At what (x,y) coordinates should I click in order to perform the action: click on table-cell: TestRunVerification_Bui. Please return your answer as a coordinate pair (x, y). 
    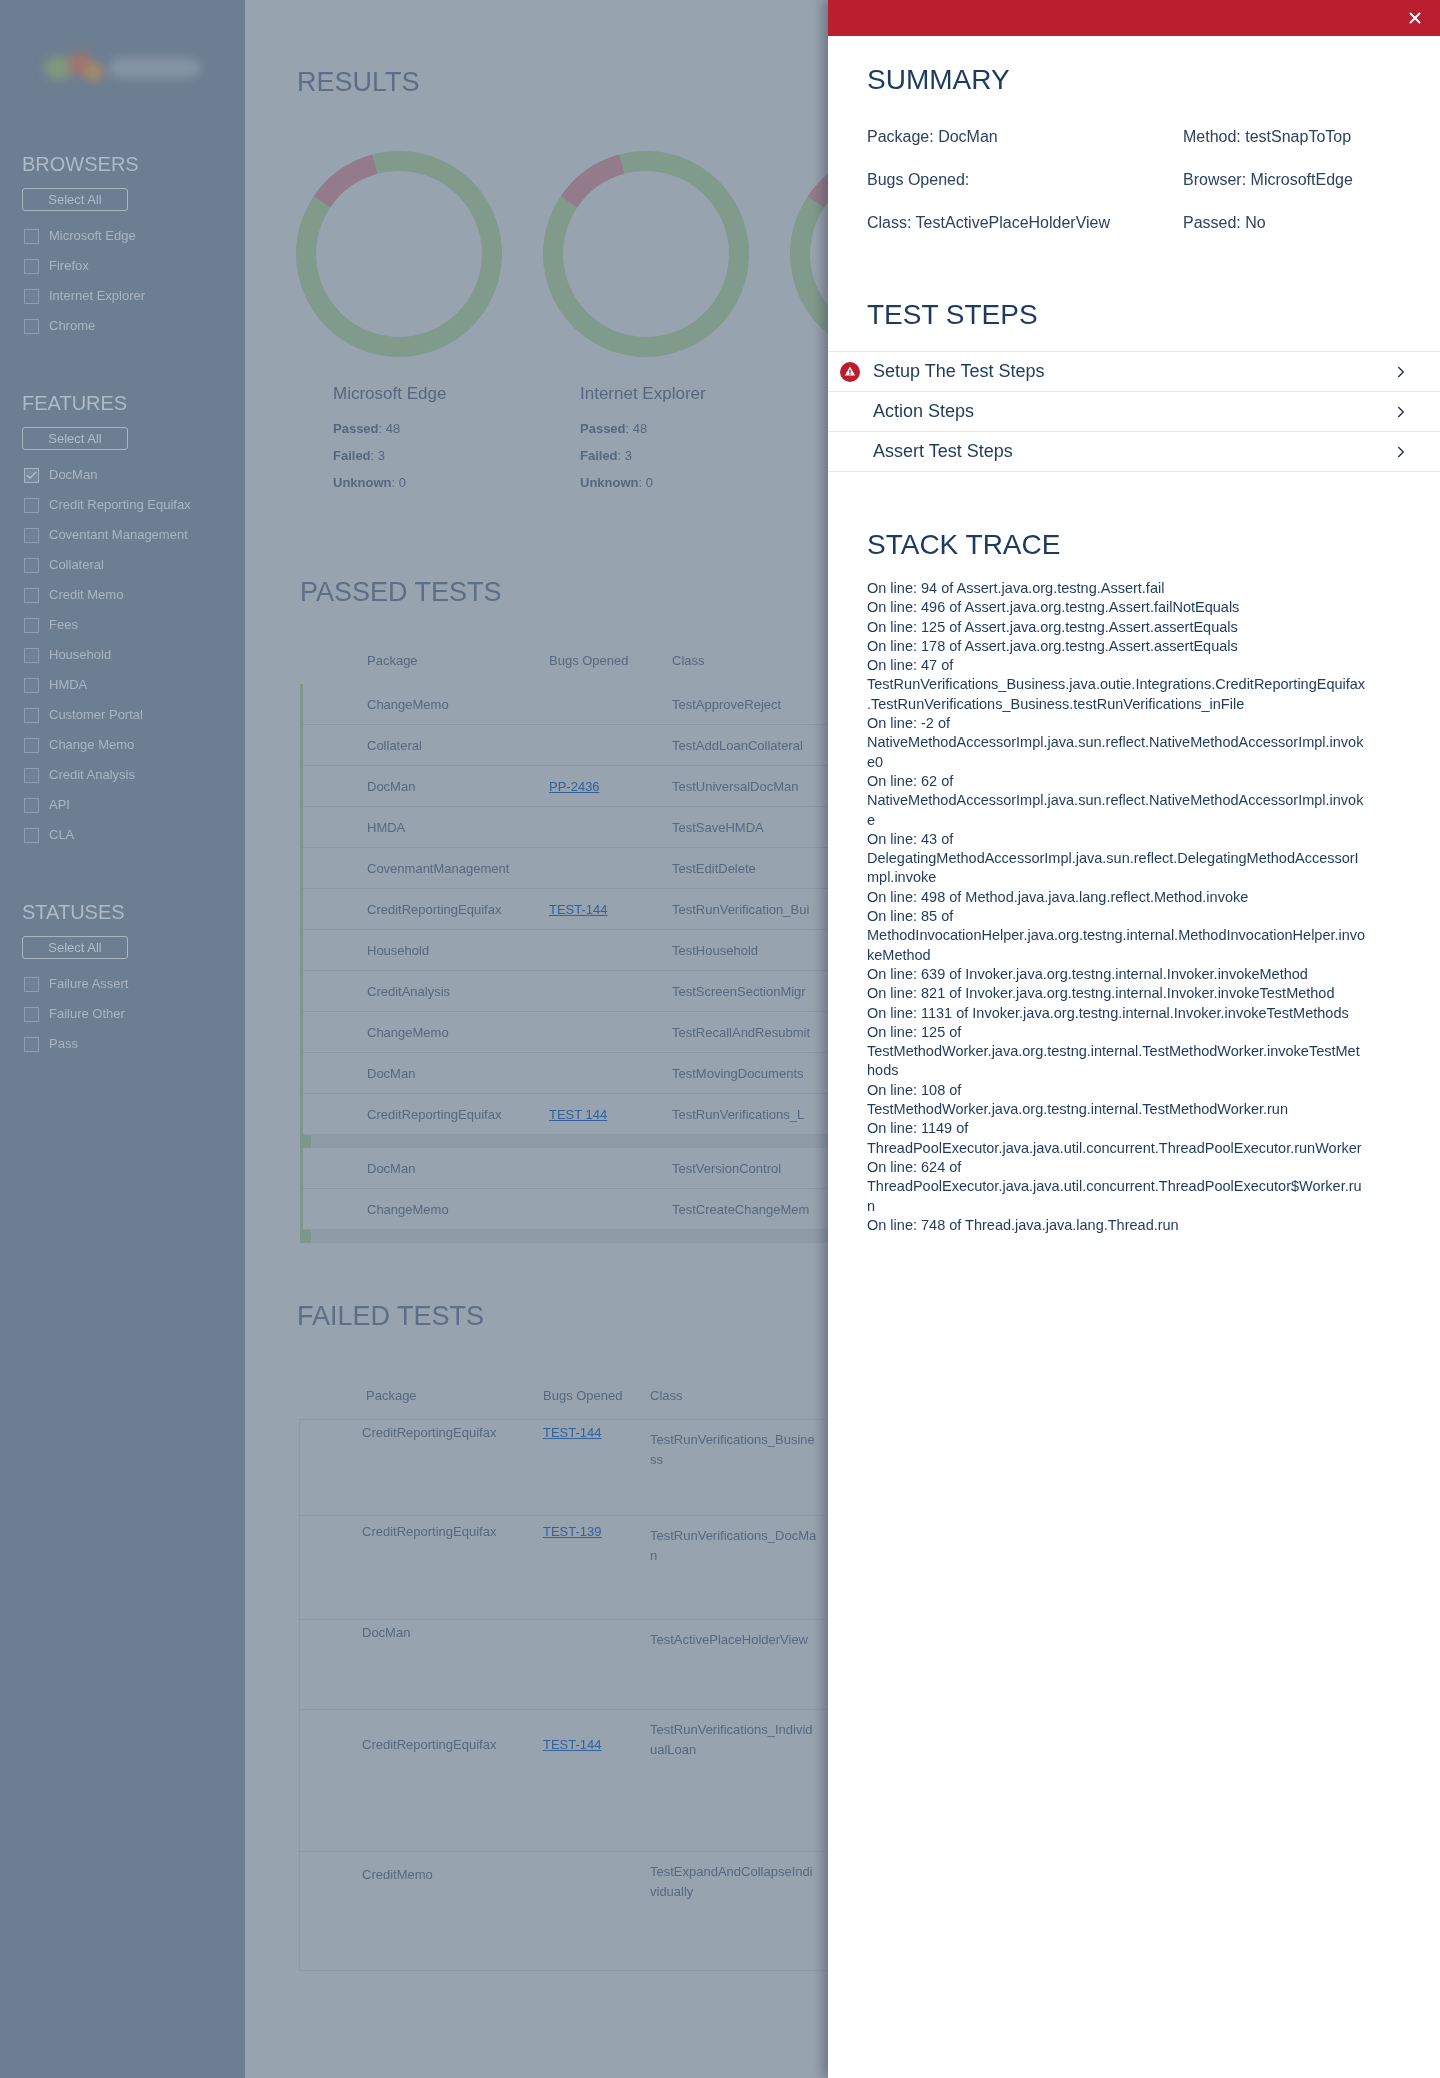
    Looking at the image, I should click on (741, 909).